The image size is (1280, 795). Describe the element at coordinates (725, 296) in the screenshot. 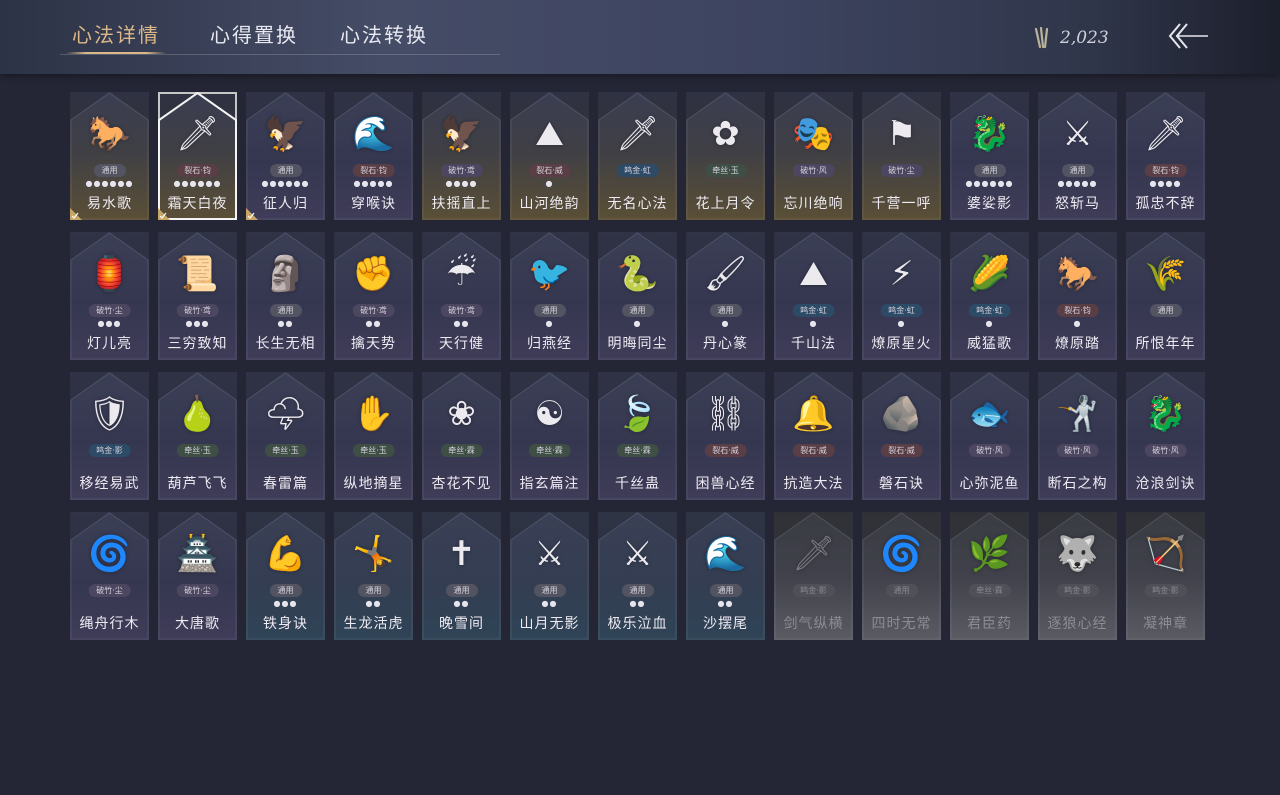

I see `skill-card: 🖌 通用 ● 丹心篆` at that location.